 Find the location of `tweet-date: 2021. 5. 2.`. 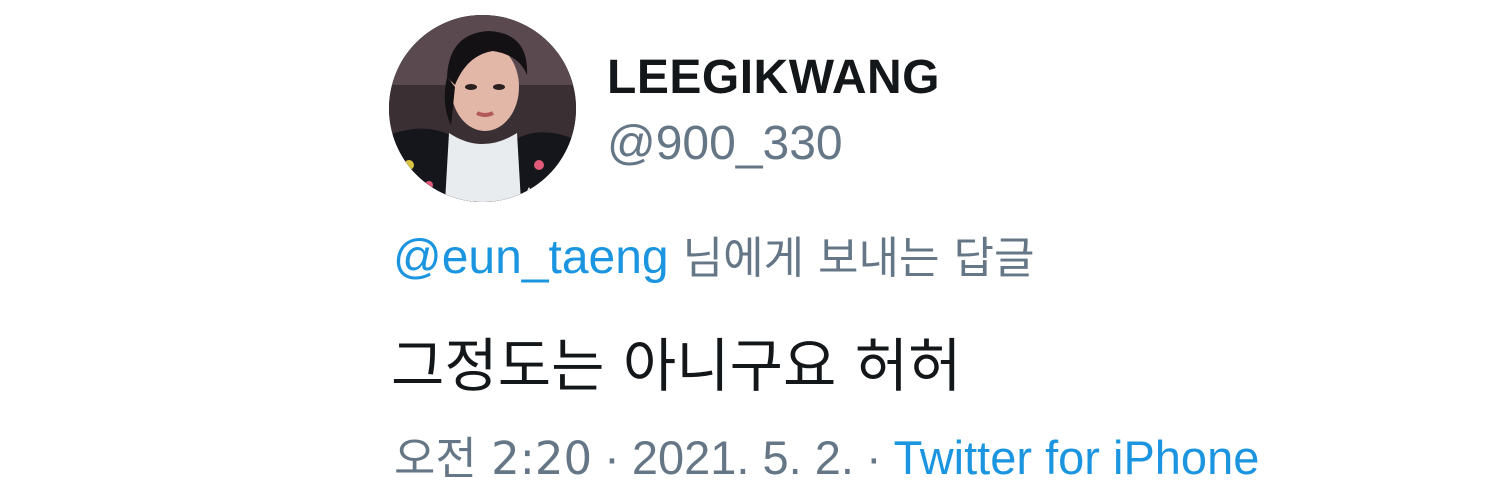

tweet-date: 2021. 5. 2. is located at coordinates (743, 457).